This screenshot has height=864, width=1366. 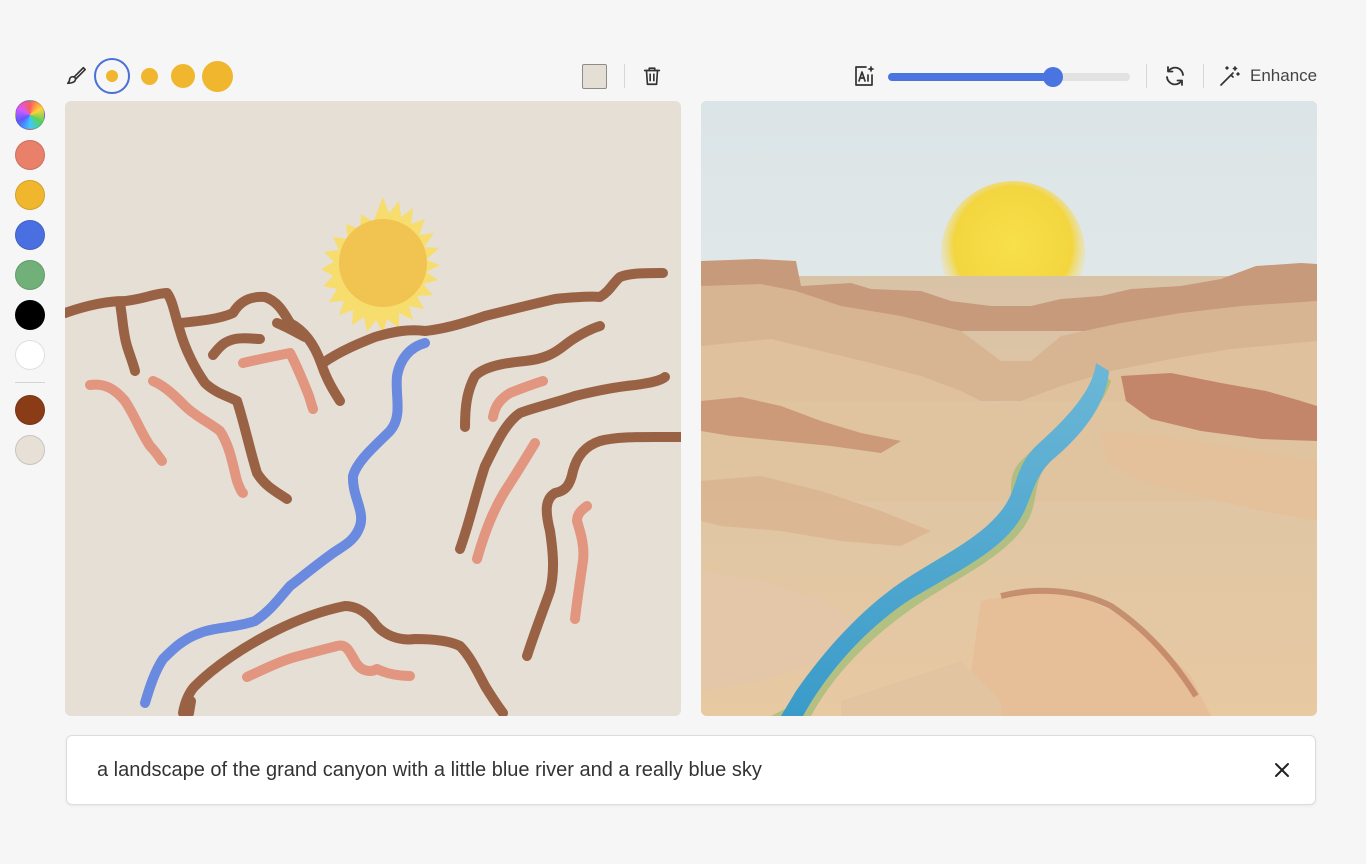 I want to click on recent-color-beige, so click(x=30, y=450).